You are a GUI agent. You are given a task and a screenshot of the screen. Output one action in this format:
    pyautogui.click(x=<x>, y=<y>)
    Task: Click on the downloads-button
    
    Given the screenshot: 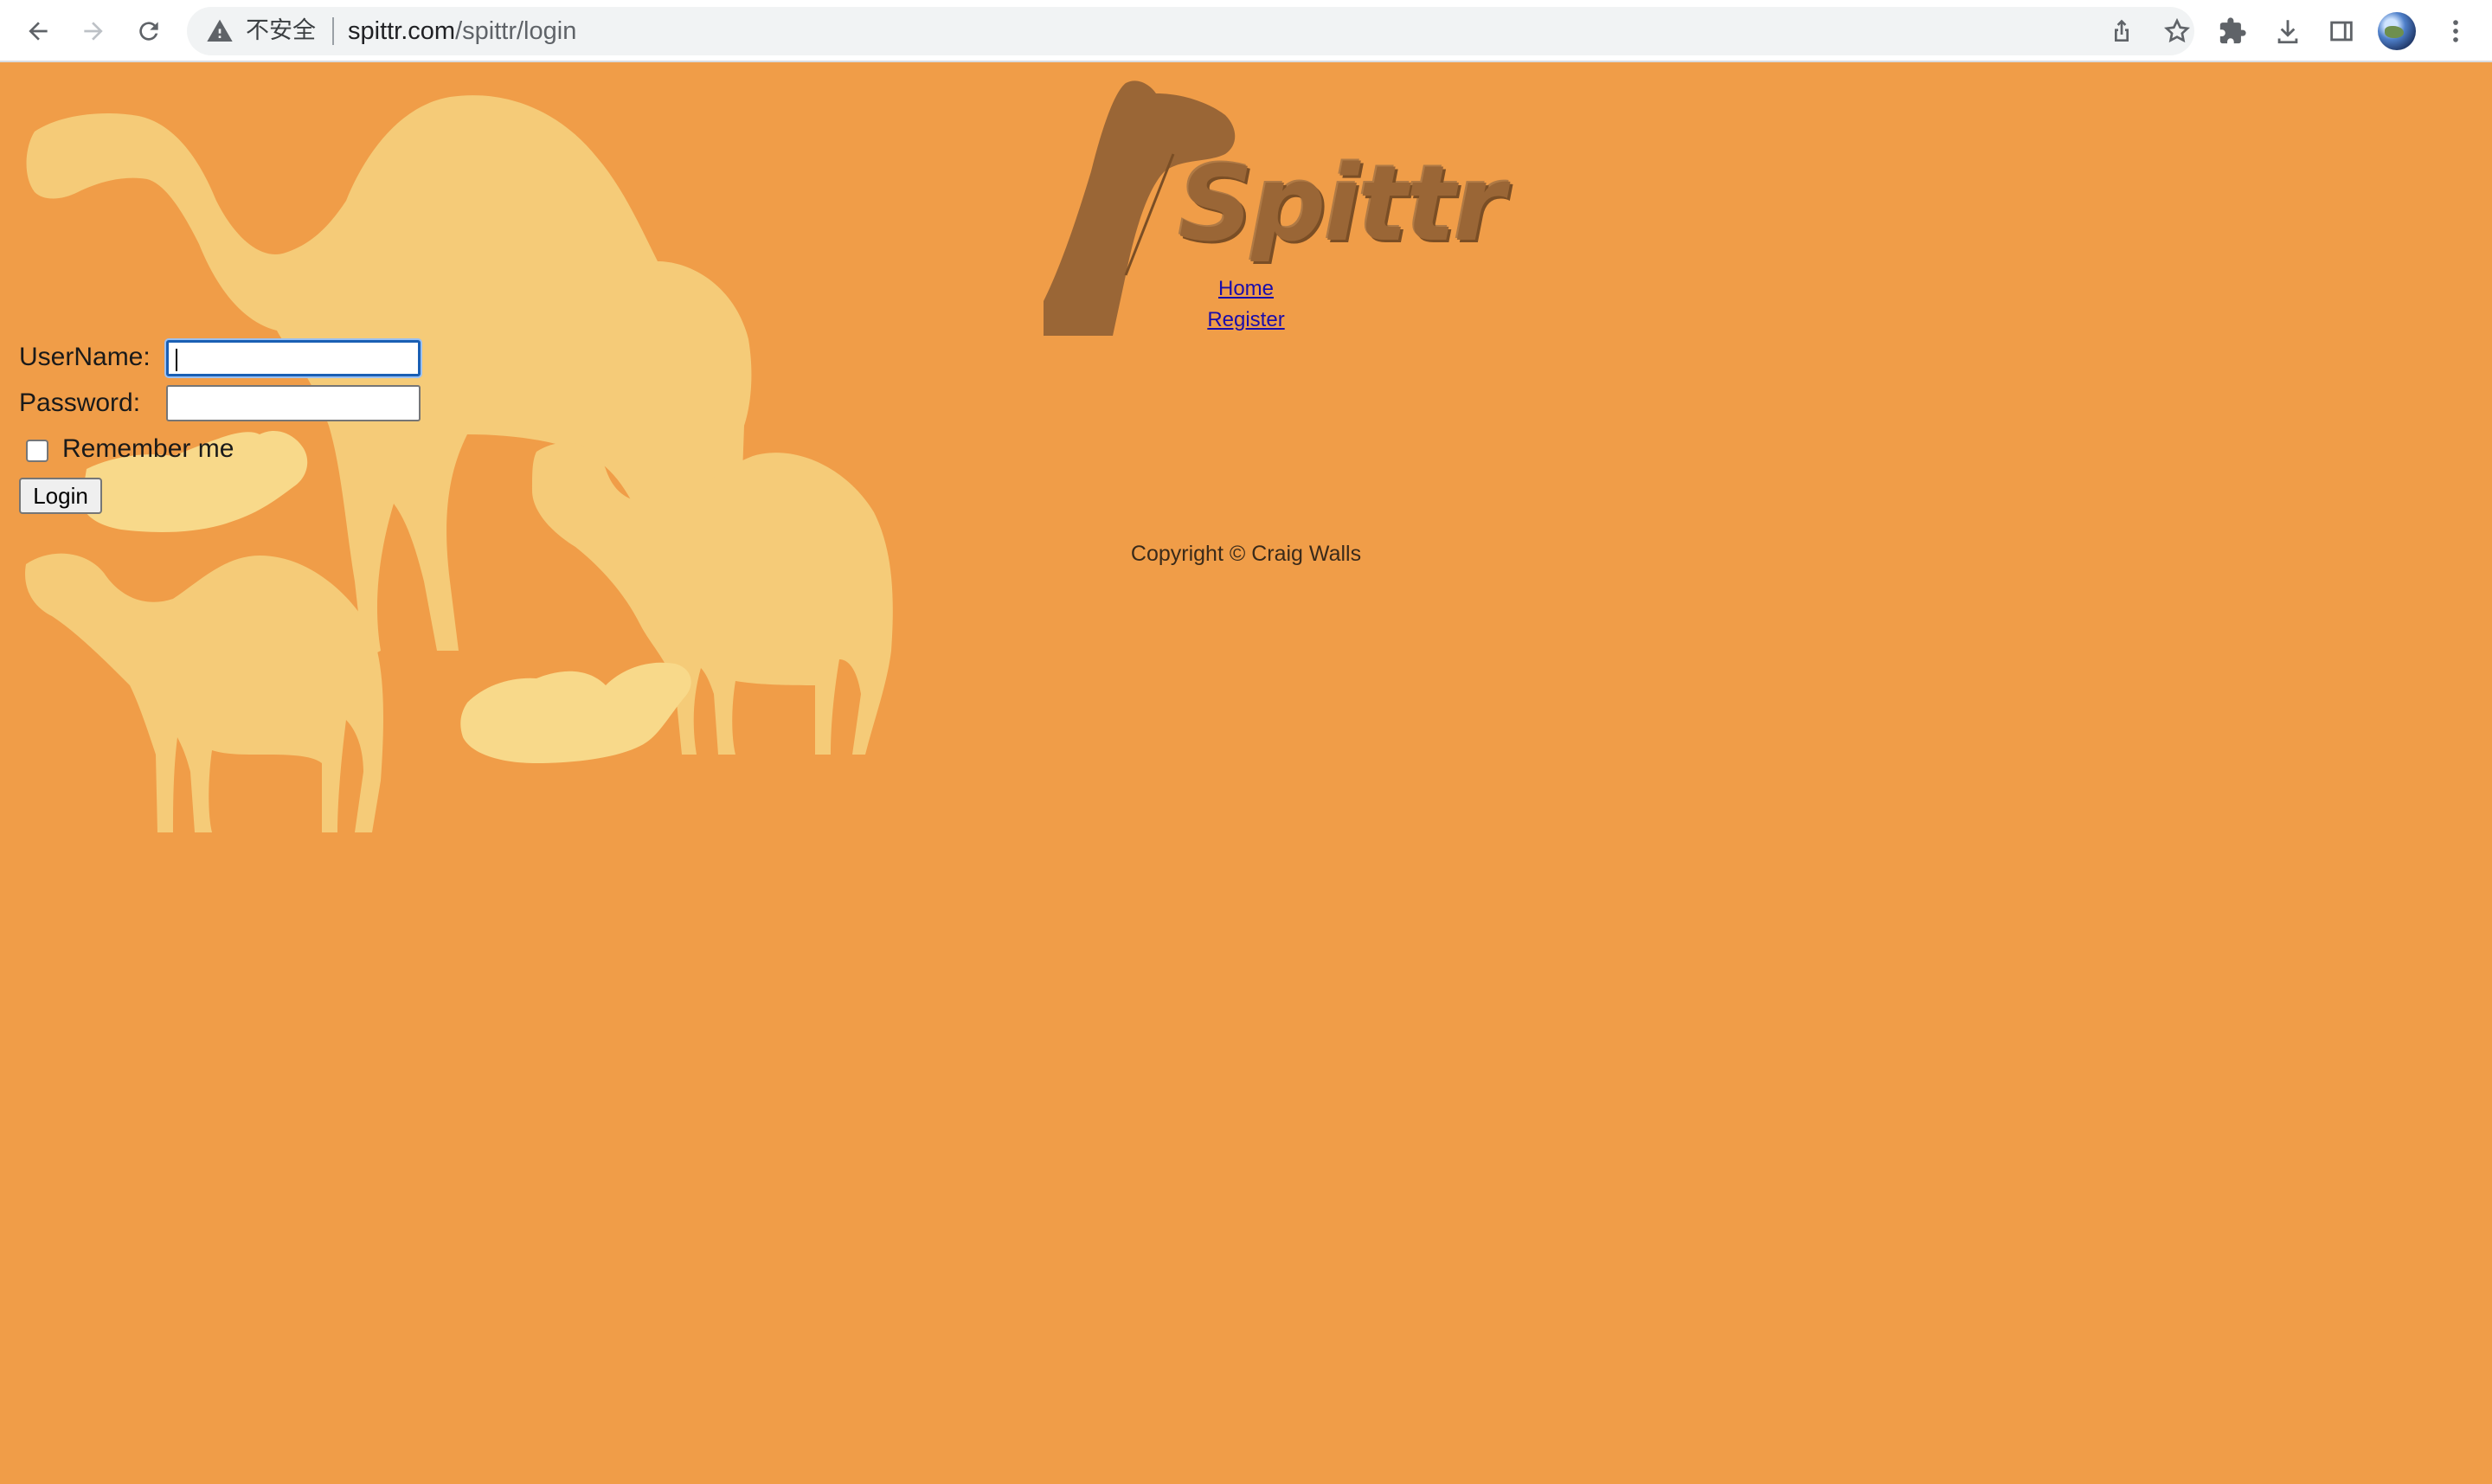 What is the action you would take?
    pyautogui.click(x=2288, y=31)
    